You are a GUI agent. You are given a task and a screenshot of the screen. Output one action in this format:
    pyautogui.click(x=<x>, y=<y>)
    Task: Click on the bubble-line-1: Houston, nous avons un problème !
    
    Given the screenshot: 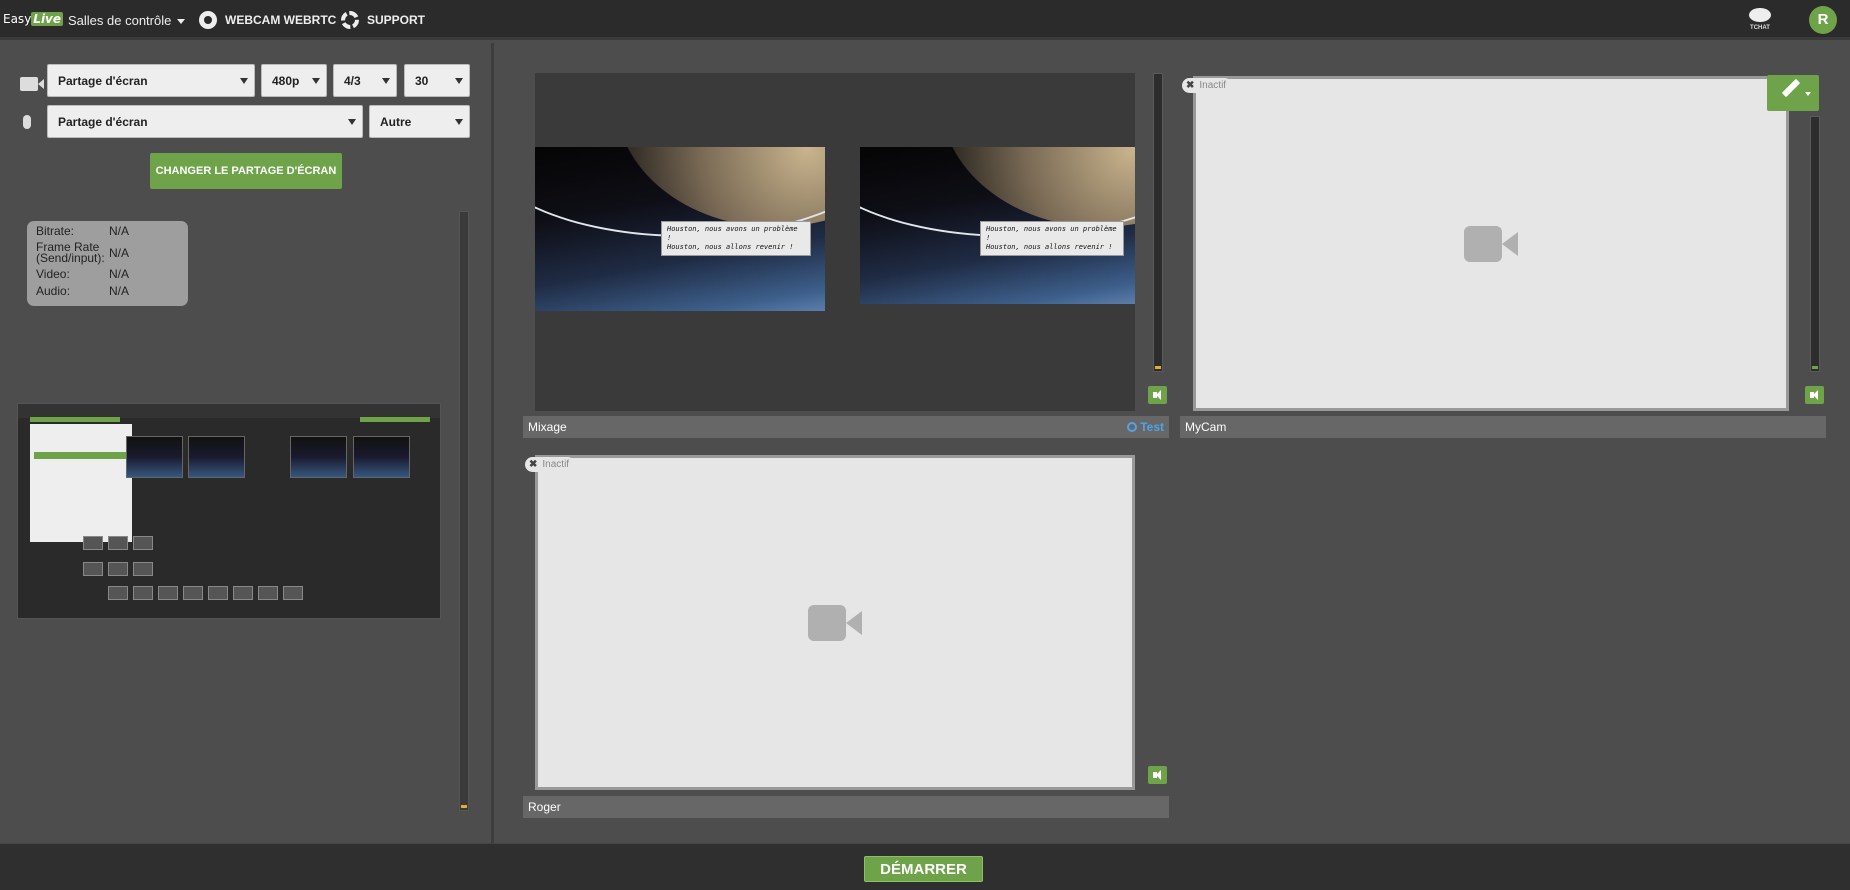 What is the action you would take?
    pyautogui.click(x=1051, y=233)
    